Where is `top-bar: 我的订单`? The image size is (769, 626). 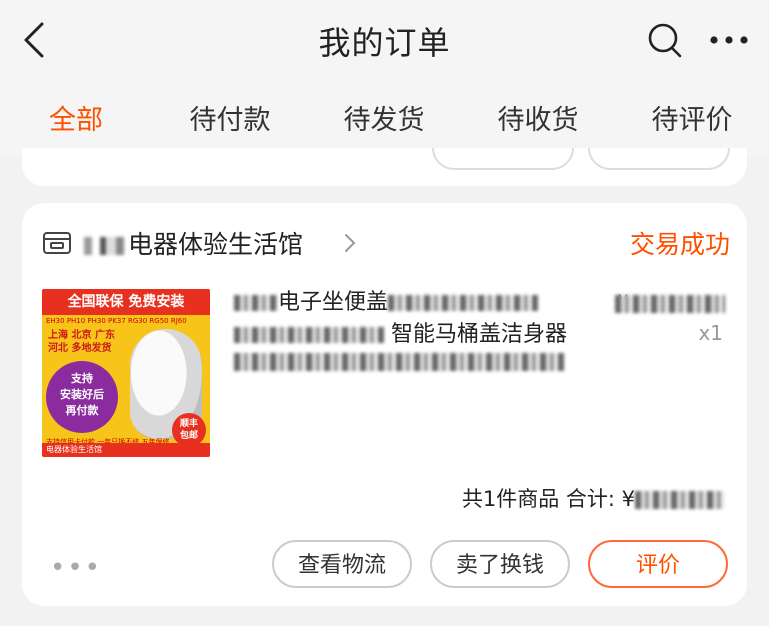
top-bar: 我的订单 is located at coordinates (384, 40).